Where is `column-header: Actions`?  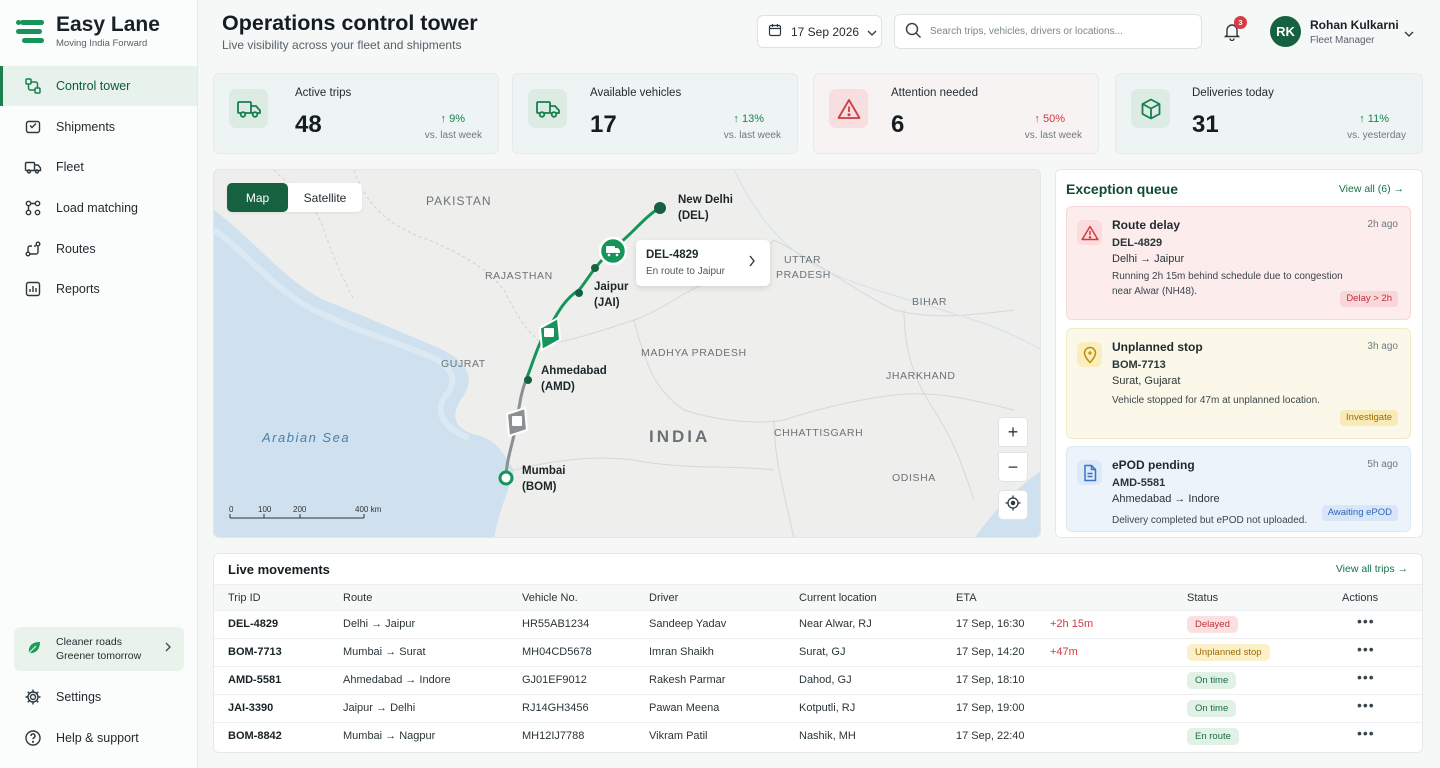 column-header: Actions is located at coordinates (1360, 598).